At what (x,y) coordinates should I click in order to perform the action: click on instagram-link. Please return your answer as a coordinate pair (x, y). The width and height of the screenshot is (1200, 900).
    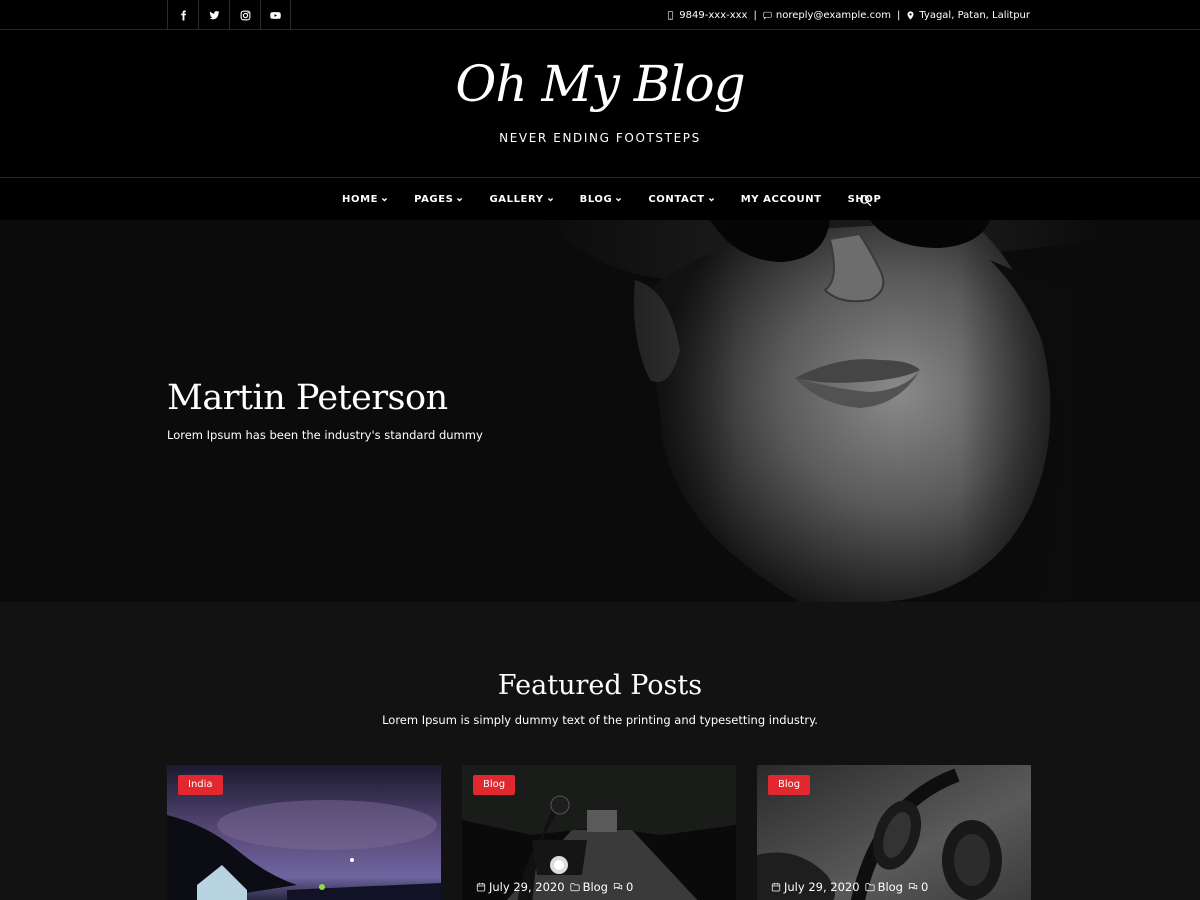
    Looking at the image, I should click on (244, 15).